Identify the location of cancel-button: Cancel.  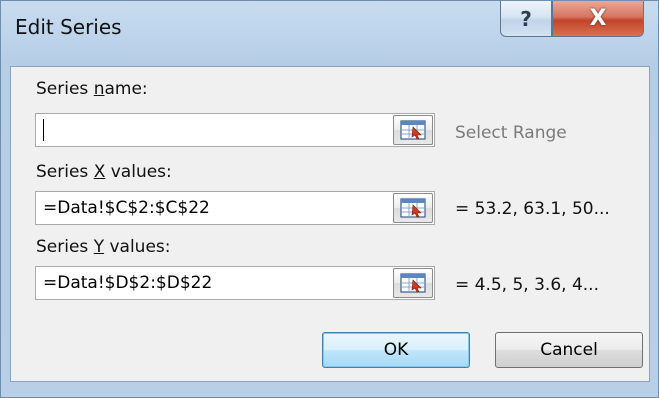
(569, 350).